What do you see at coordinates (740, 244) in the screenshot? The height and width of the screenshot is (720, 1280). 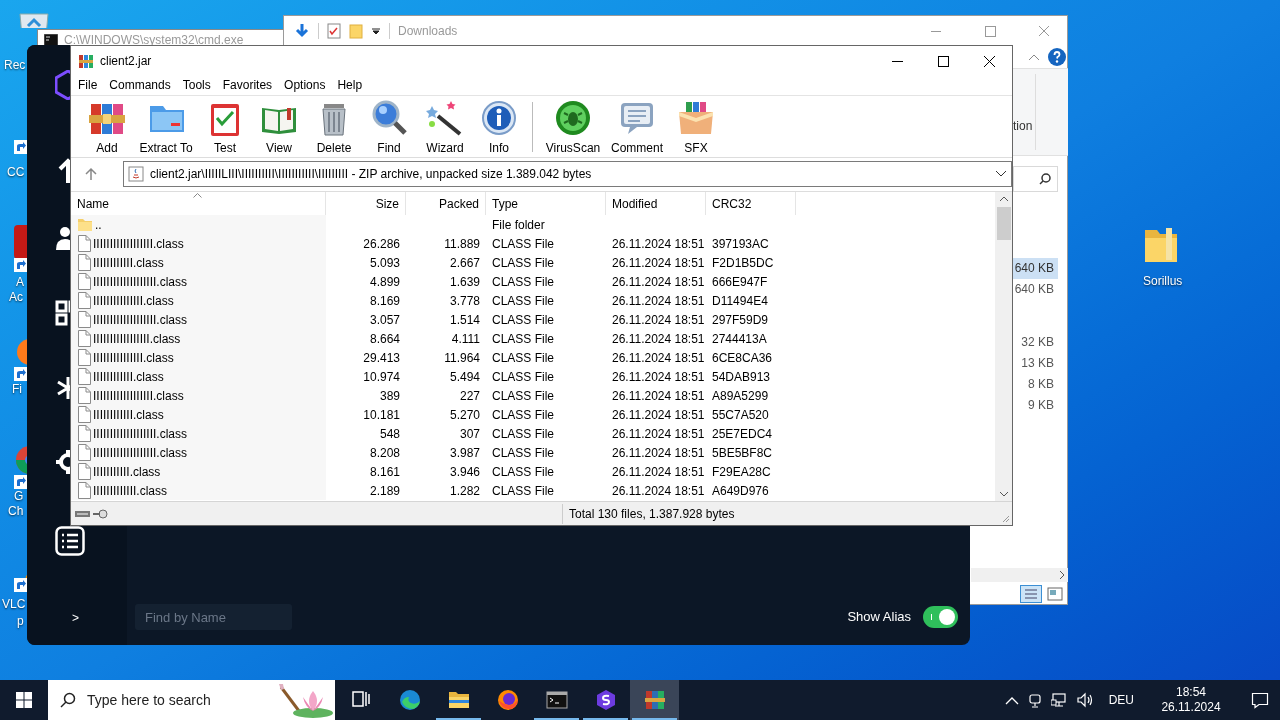 I see `table-cell-text: 397193AC` at bounding box center [740, 244].